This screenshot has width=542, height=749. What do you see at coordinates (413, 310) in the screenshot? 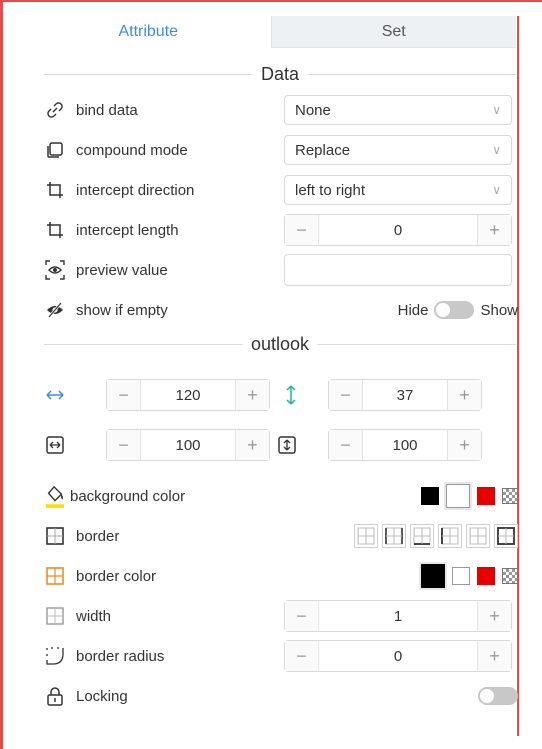
I see `hide-label: Hide` at bounding box center [413, 310].